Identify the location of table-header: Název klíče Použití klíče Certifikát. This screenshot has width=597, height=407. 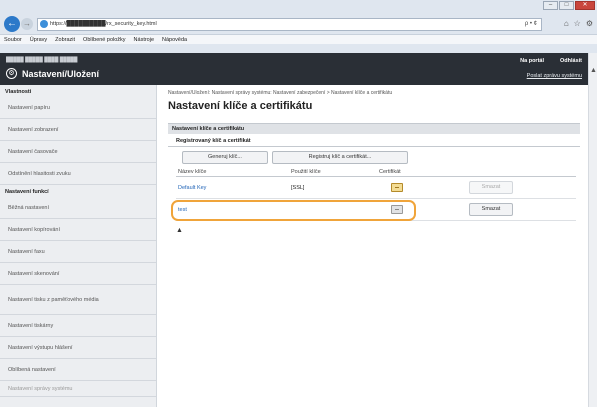
(376, 172).